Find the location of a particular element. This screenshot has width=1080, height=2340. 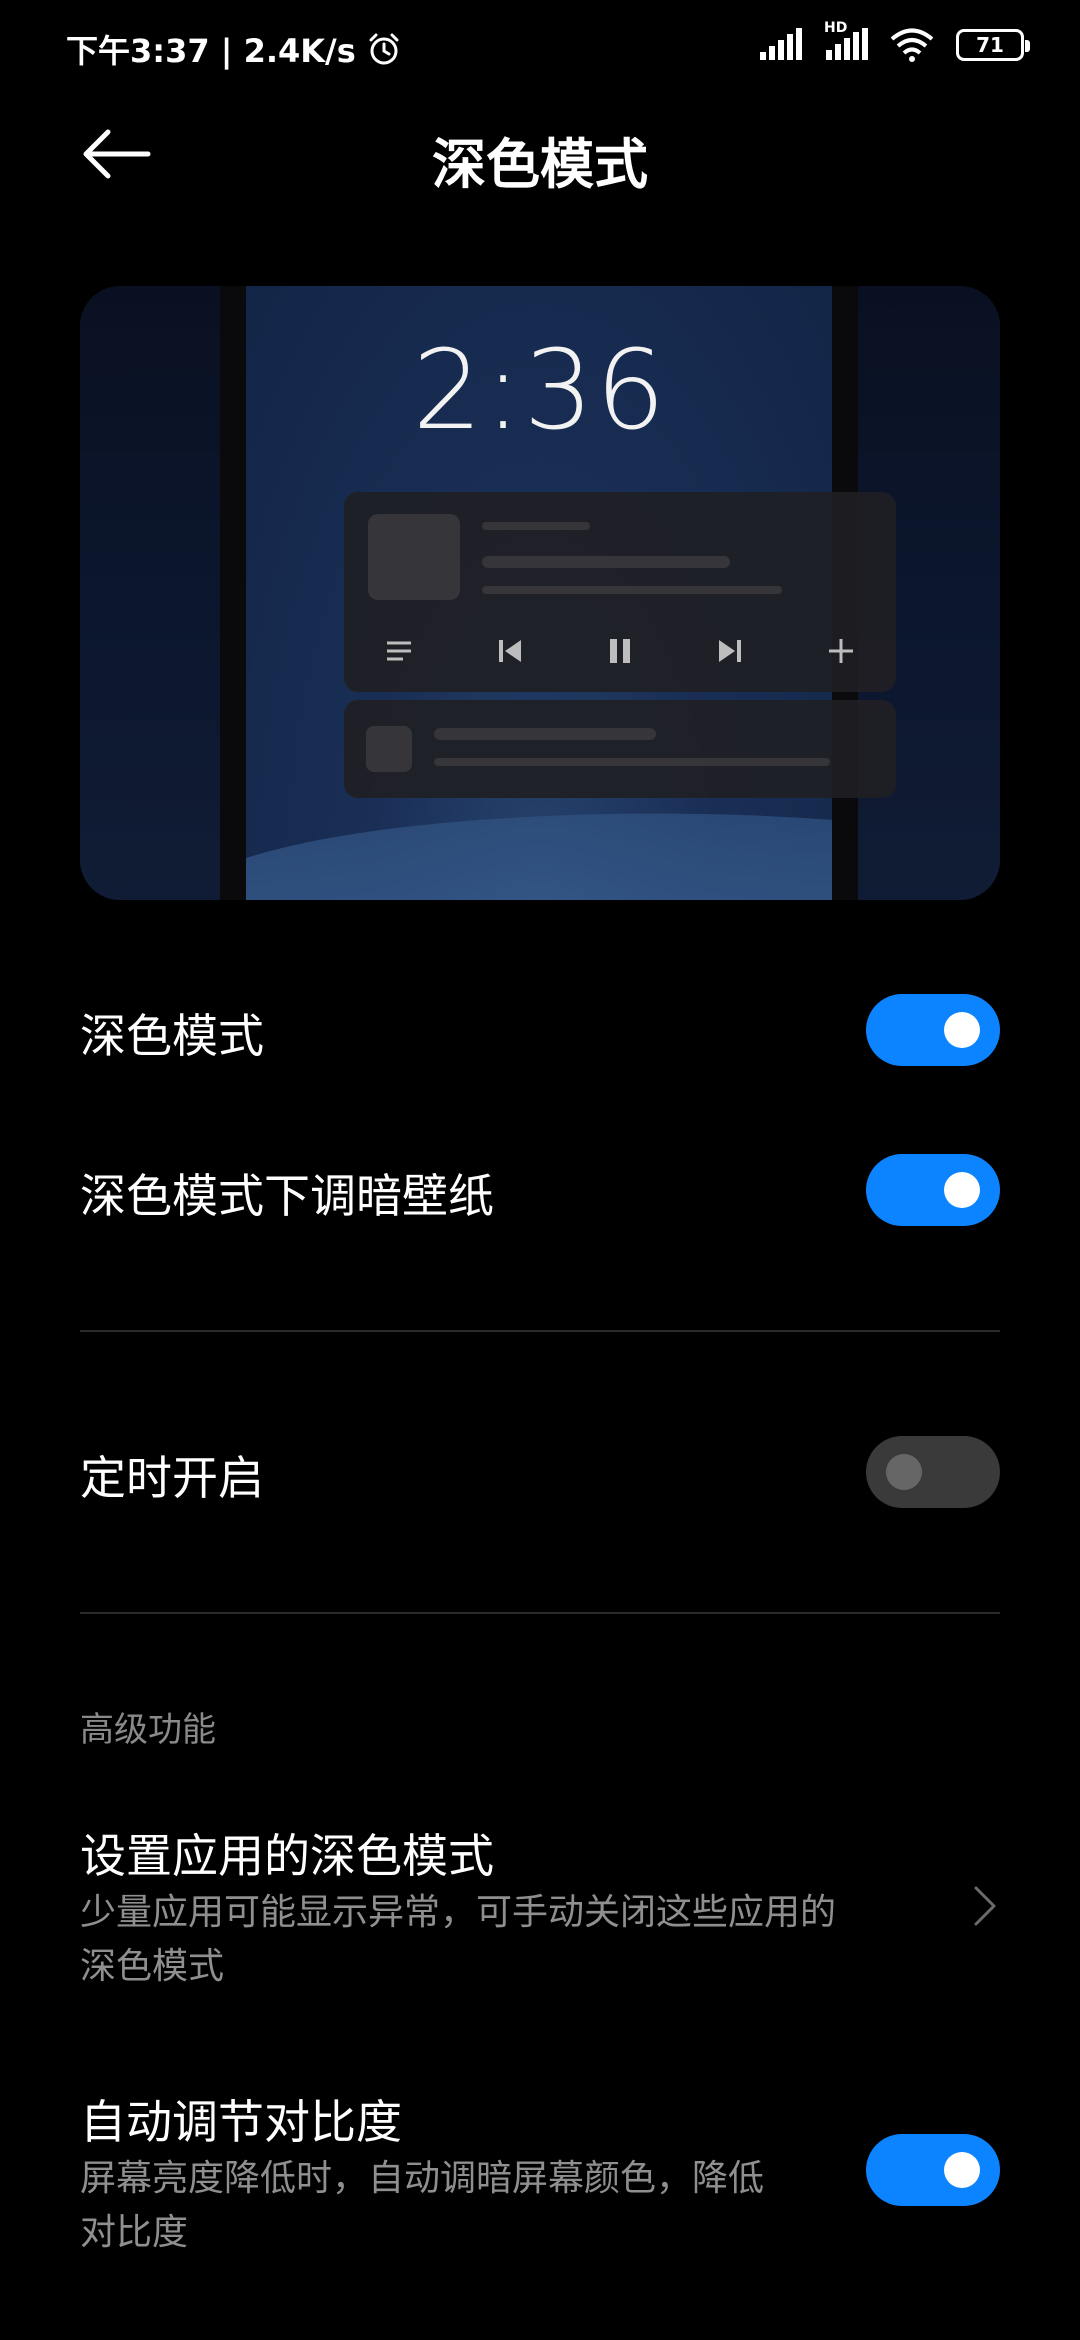

app-header: 深色模式 is located at coordinates (540, 155).